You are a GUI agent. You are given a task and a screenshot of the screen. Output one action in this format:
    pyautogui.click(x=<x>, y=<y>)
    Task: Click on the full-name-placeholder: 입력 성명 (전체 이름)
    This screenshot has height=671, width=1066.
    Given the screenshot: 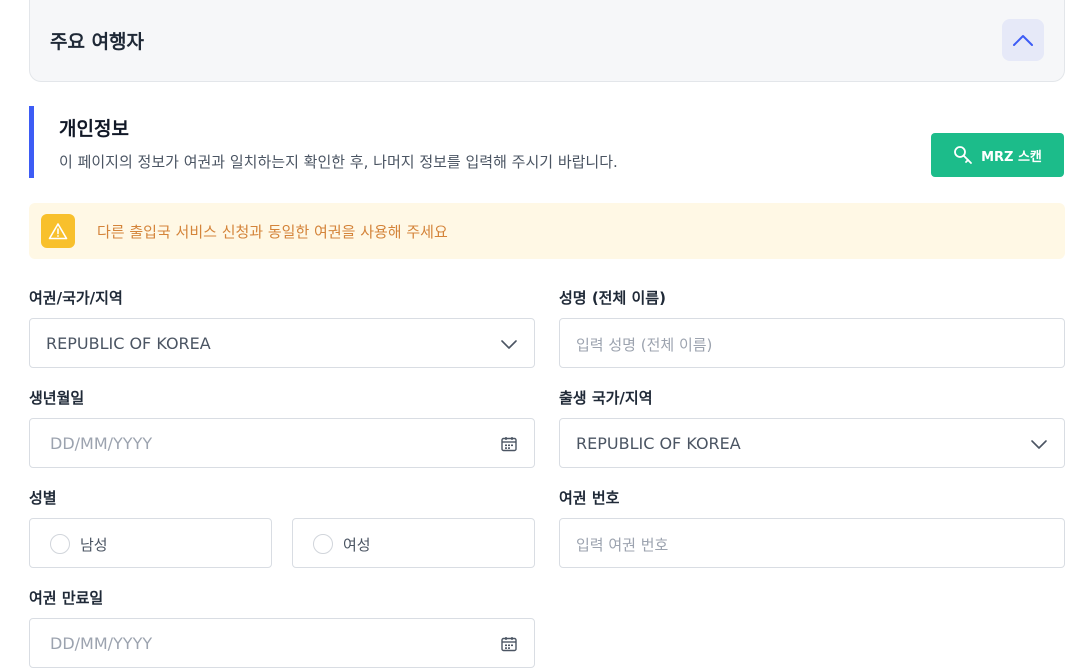 What is the action you would take?
    pyautogui.click(x=644, y=345)
    